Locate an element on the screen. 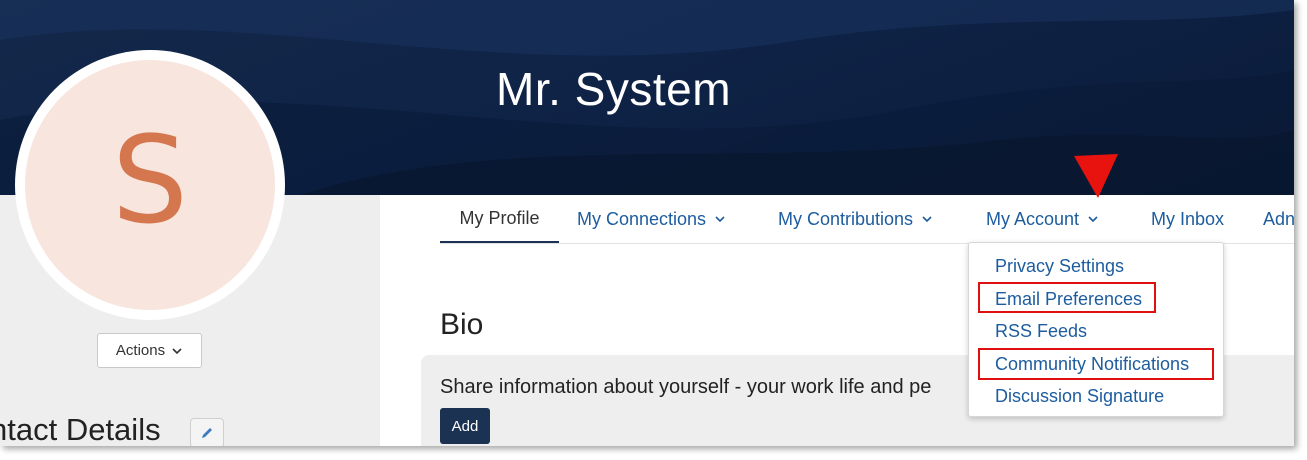  pencil-icon is located at coordinates (207, 433).